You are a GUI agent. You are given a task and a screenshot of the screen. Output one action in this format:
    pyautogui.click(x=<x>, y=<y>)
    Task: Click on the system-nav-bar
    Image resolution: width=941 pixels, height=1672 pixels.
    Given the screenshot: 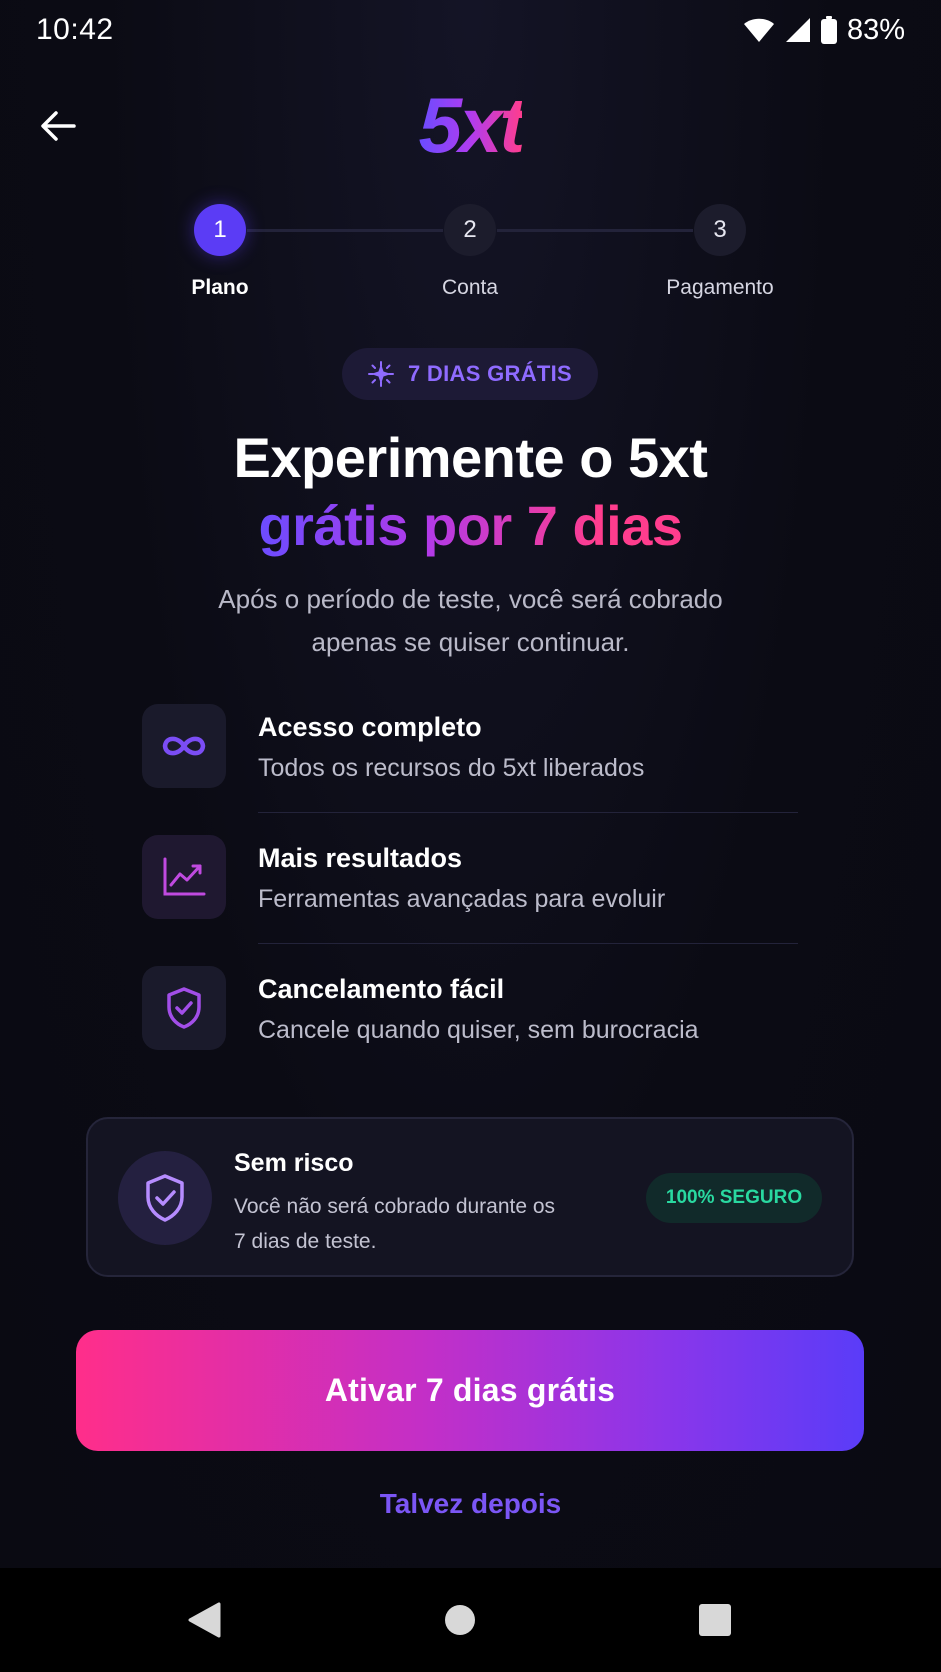 What is the action you would take?
    pyautogui.click(x=470, y=1620)
    